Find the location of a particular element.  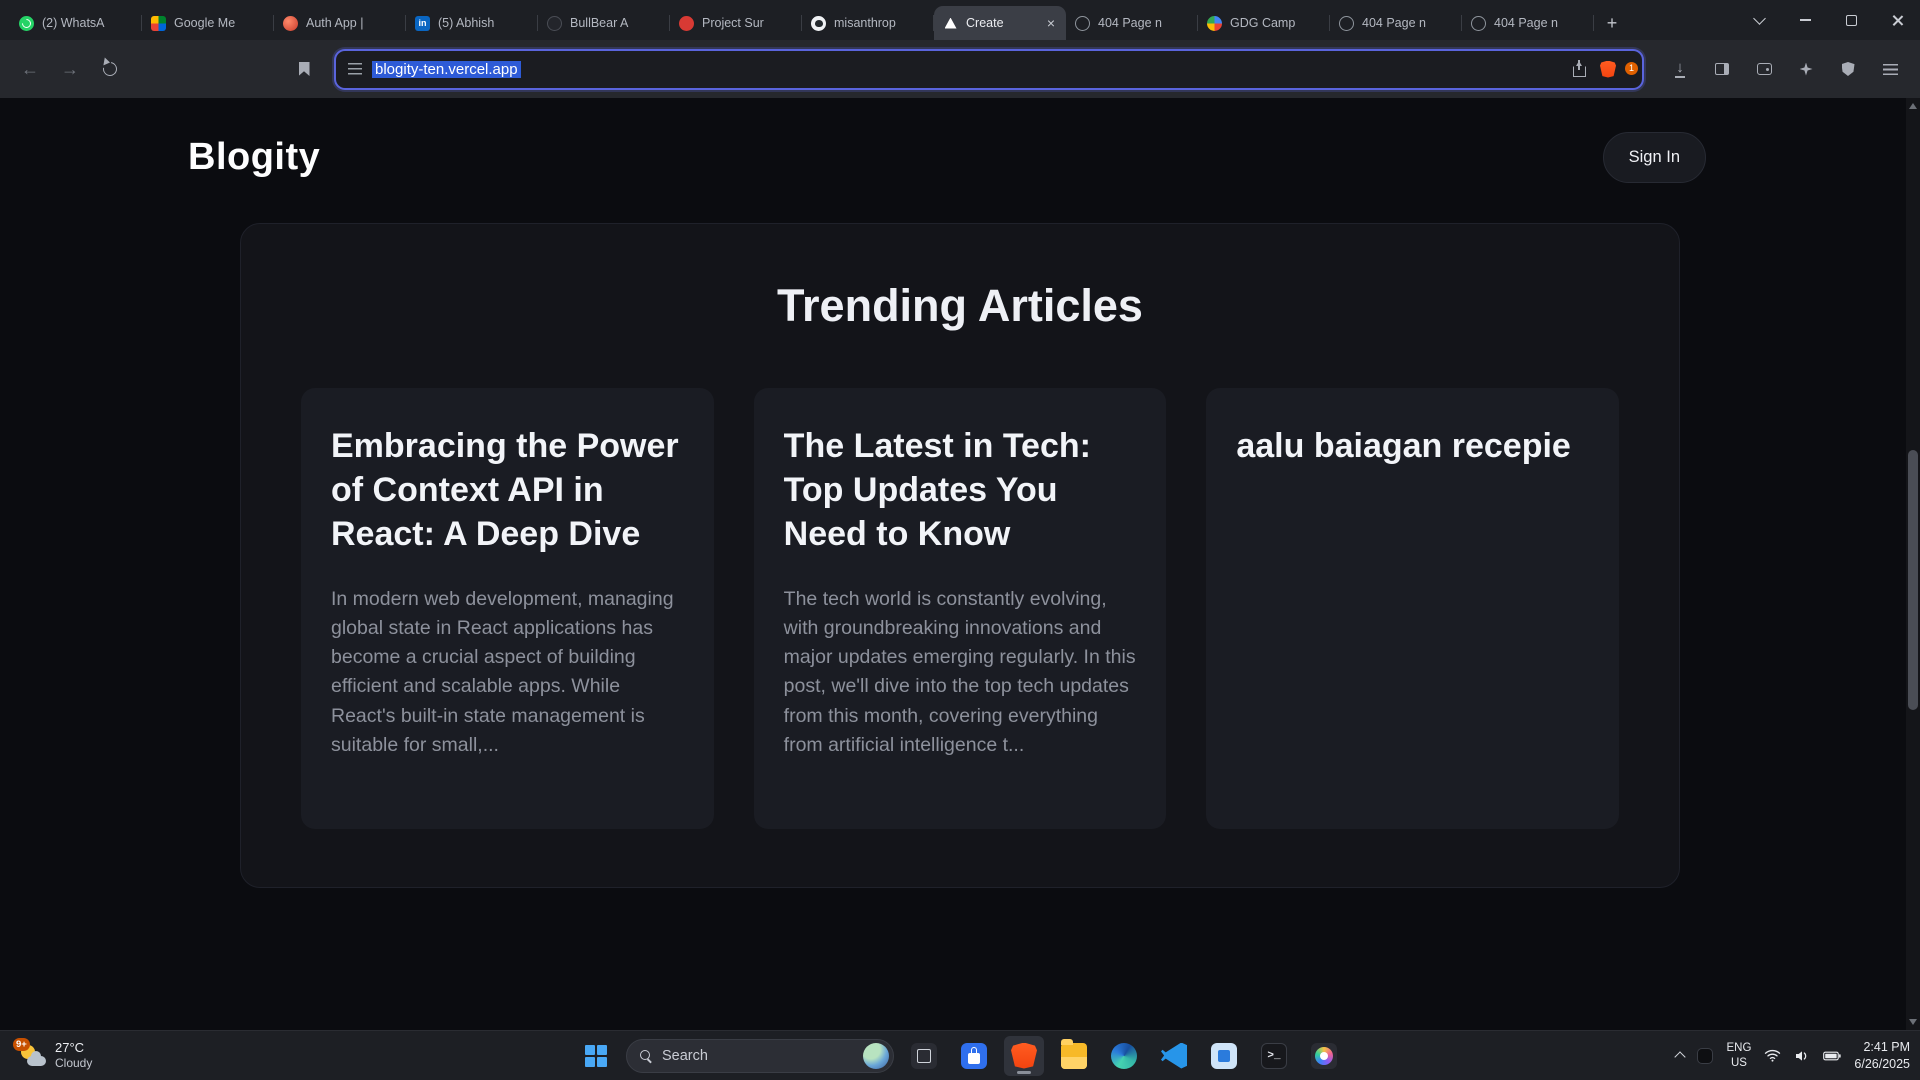

sidebar-icon is located at coordinates (1722, 69).